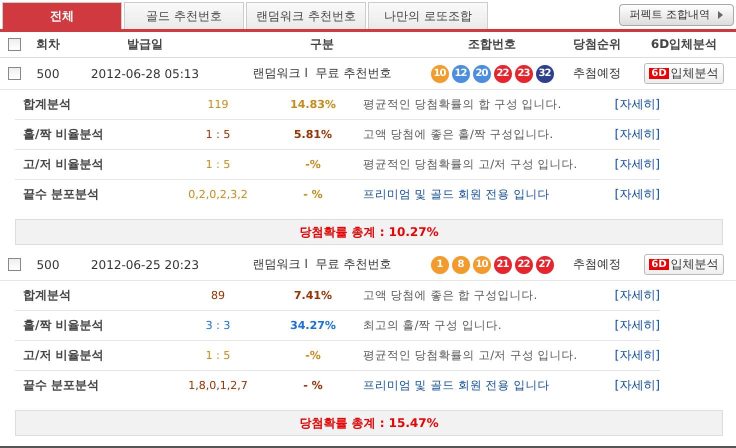 The height and width of the screenshot is (448, 736). I want to click on perfect-combination-button: 퍼펙트 조합내역, so click(676, 15).